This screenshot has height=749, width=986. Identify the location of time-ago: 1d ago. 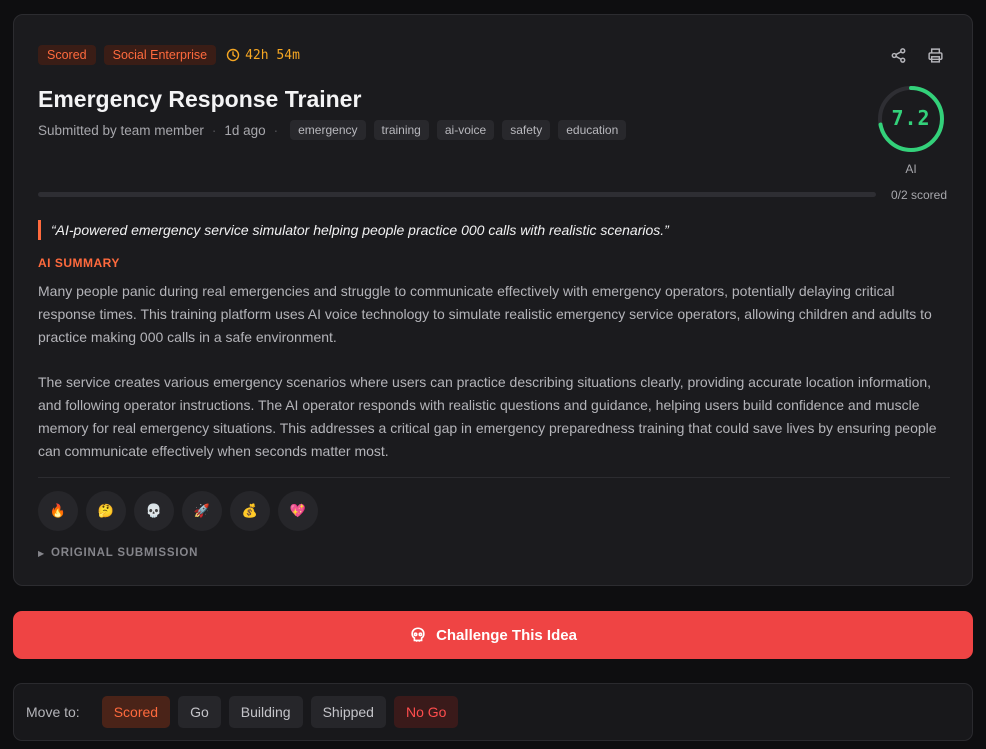
(245, 130).